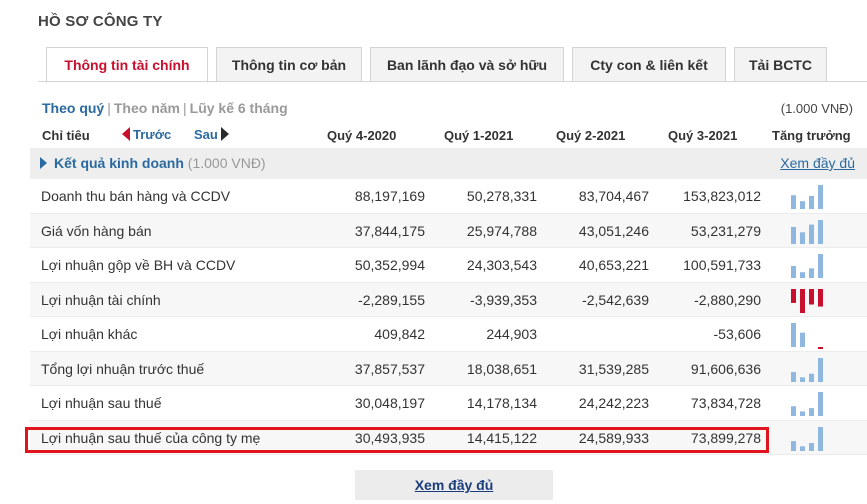  What do you see at coordinates (136, 196) in the screenshot?
I see `row-label: Doanh thu bán hàng và CCDV` at bounding box center [136, 196].